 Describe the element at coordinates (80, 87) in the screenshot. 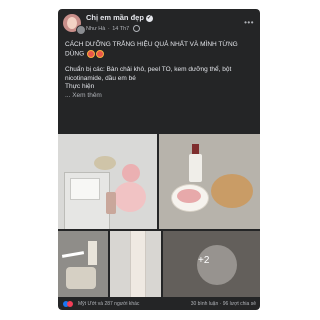

I see `post-steps: Thực hiện` at that location.